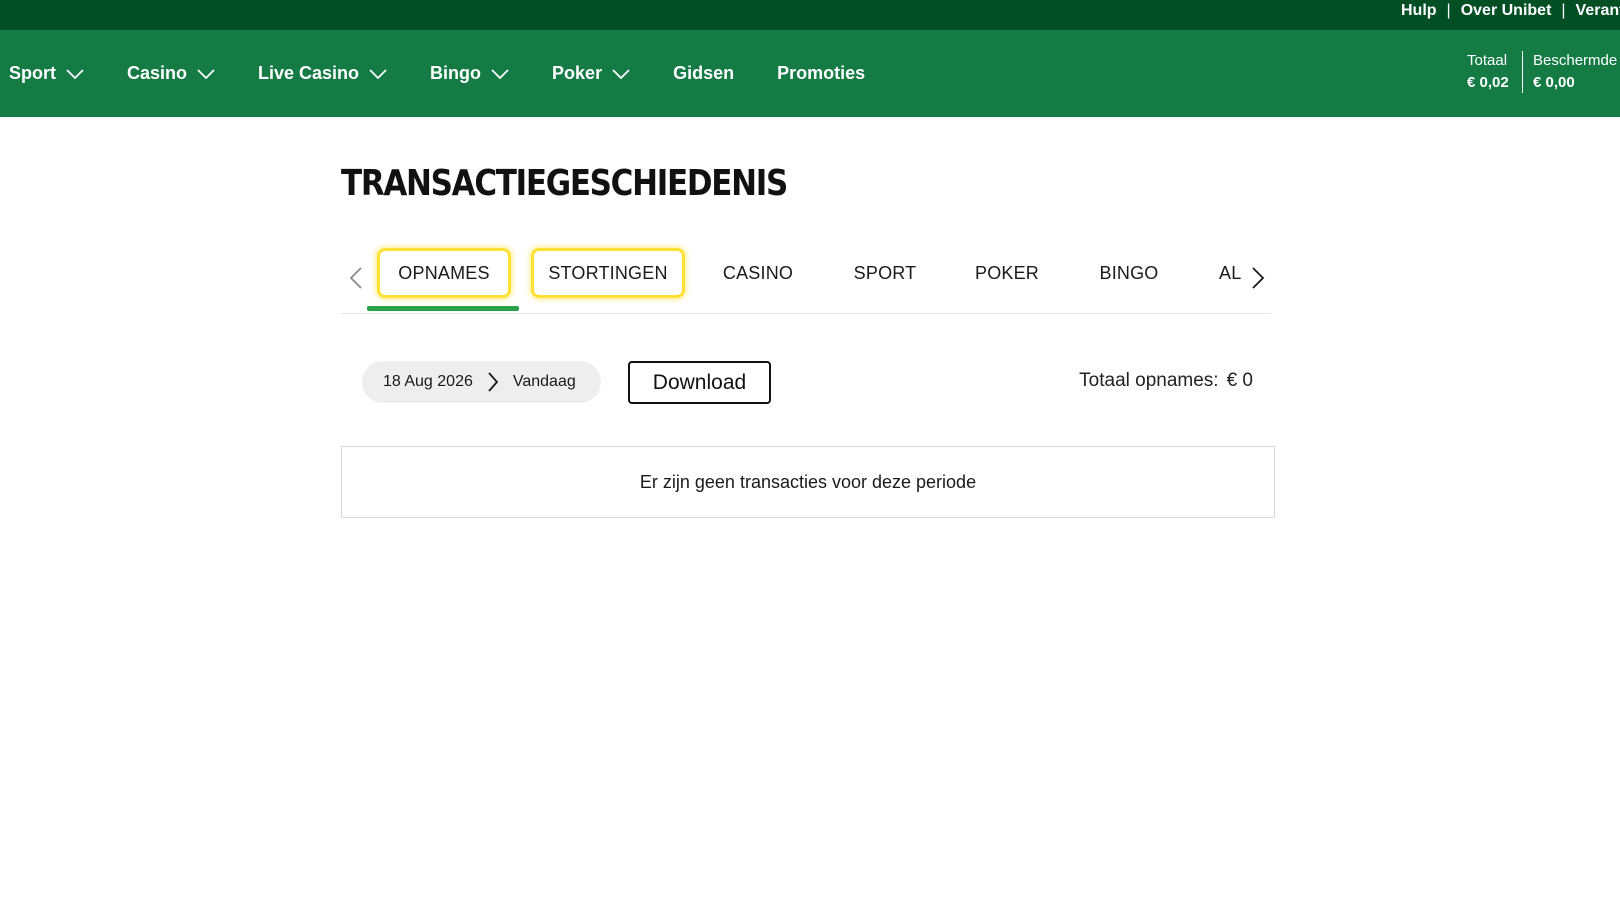  I want to click on balance-total: Totaal € 0,02, so click(1488, 72).